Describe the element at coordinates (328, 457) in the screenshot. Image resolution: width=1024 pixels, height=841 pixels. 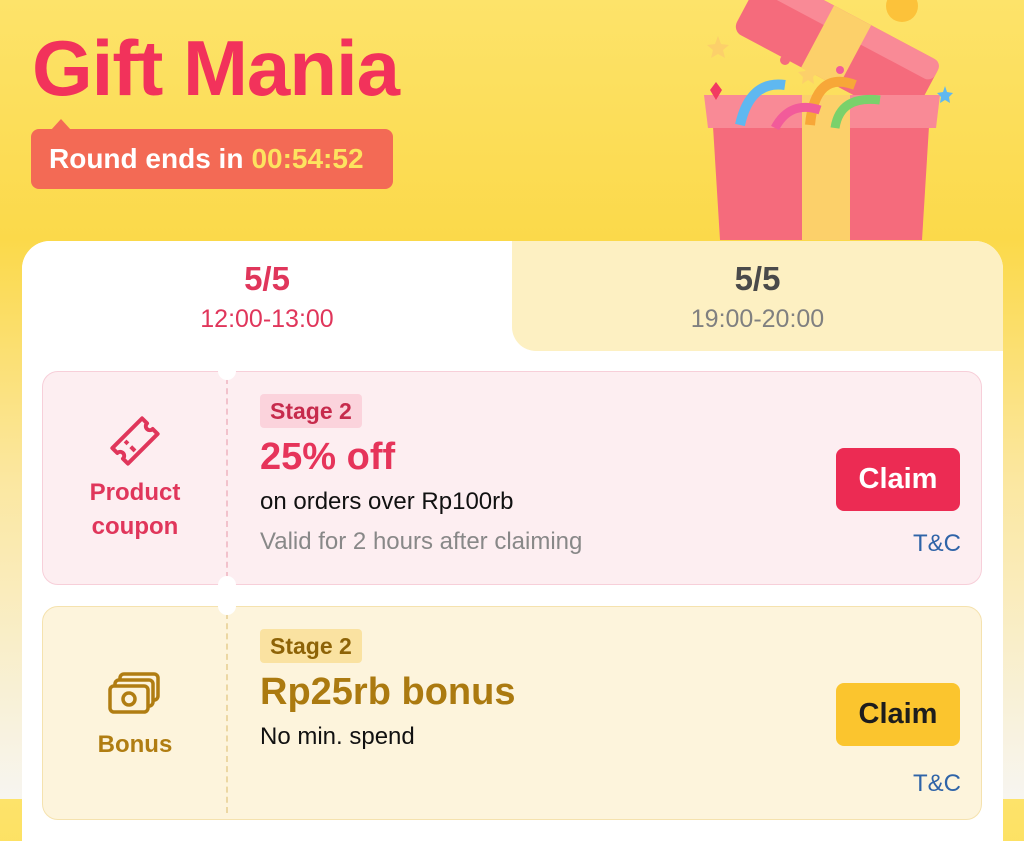
I see `coupon-headline: 25% off` at that location.